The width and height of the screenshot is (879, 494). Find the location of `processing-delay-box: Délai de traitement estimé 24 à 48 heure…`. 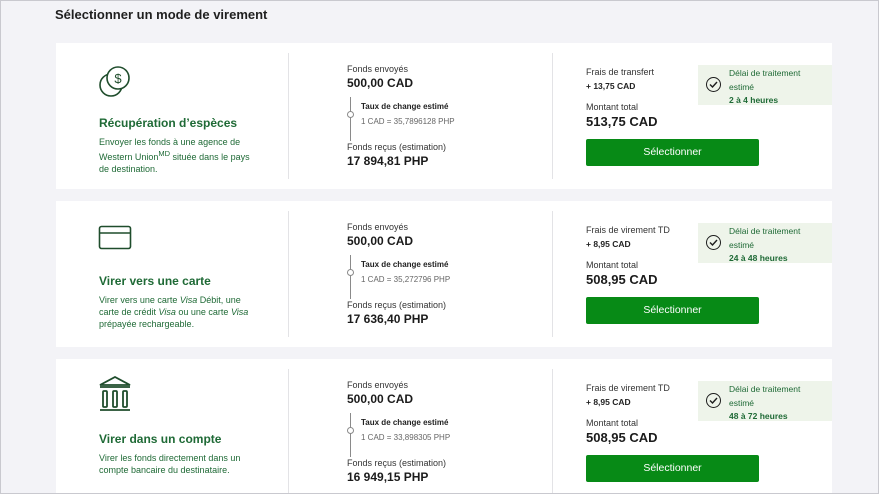

processing-delay-box: Délai de traitement estimé 24 à 48 heure… is located at coordinates (765, 243).